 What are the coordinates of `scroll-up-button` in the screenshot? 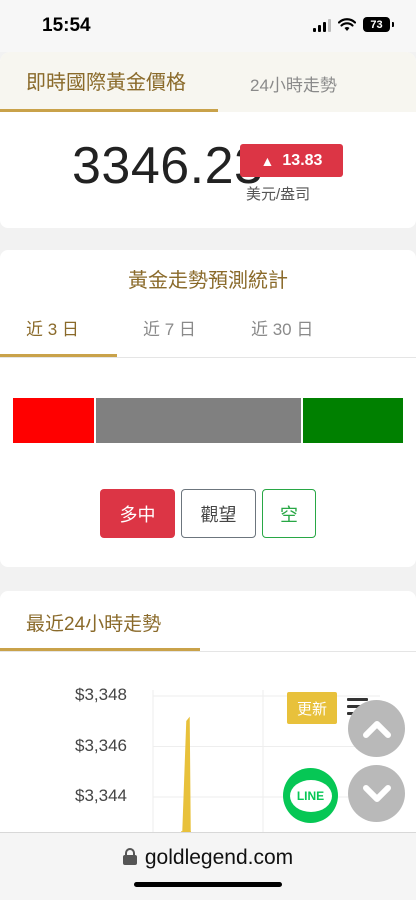 It's located at (376, 728).